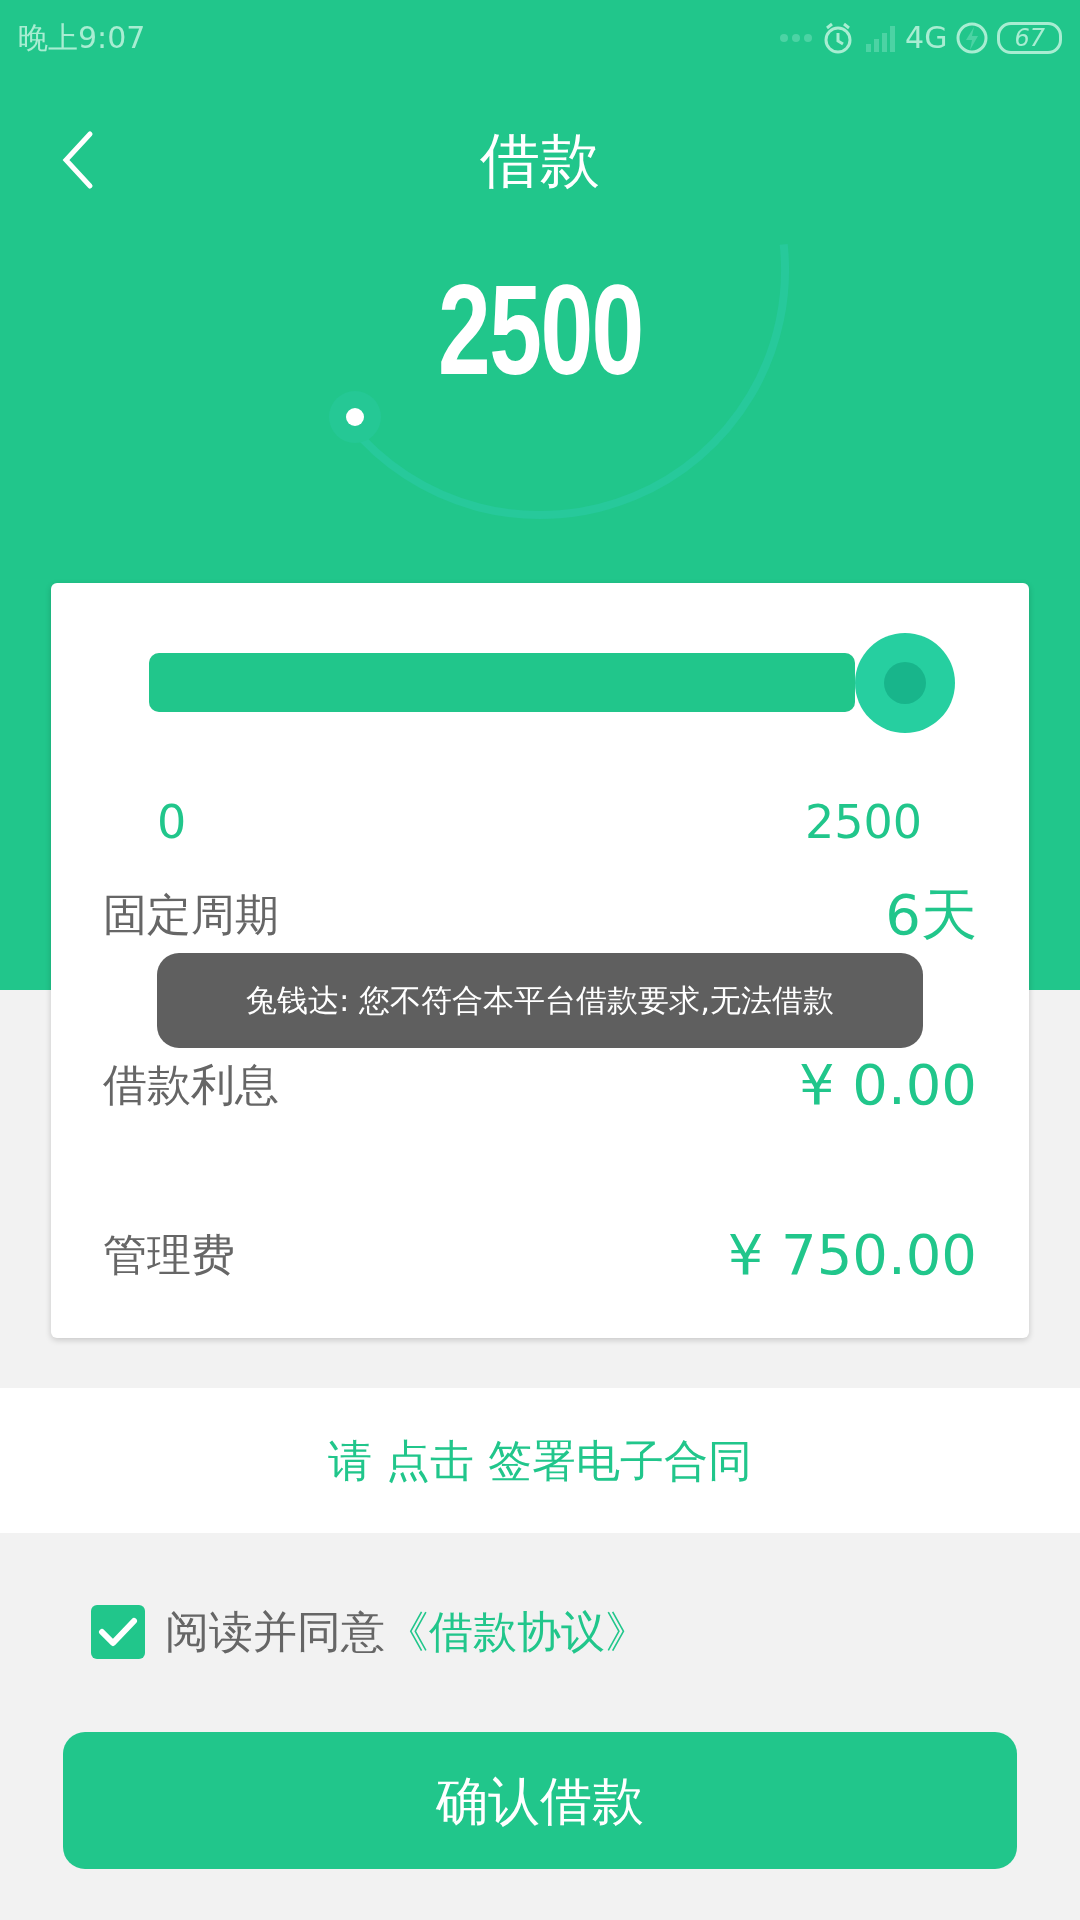 The image size is (1080, 1920). What do you see at coordinates (517, 1632) in the screenshot?
I see `agreement-link: 《借款协议》` at bounding box center [517, 1632].